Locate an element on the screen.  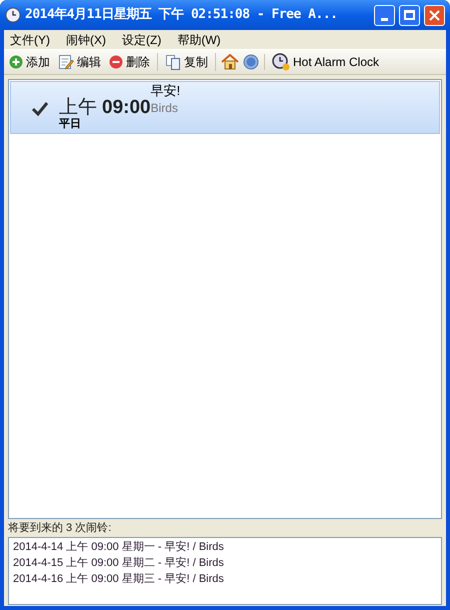
alarm-repeat: 平日 is located at coordinates (70, 124).